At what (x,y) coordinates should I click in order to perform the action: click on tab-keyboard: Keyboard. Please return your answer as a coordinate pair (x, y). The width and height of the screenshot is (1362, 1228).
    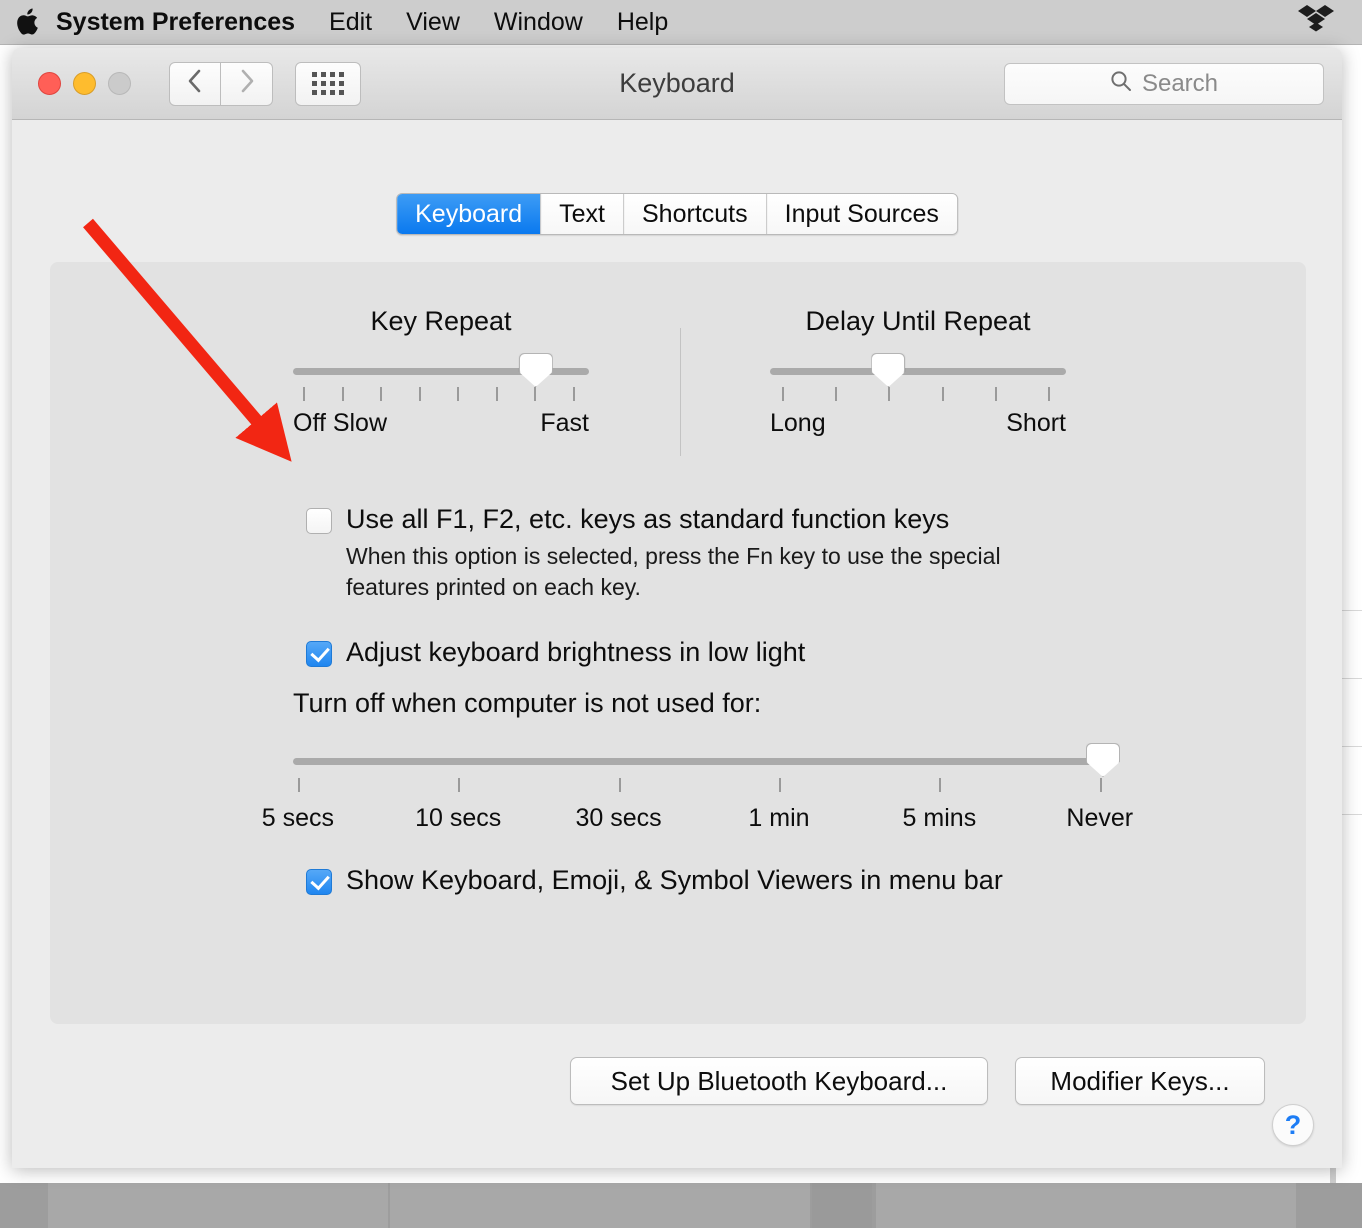
    Looking at the image, I should click on (469, 214).